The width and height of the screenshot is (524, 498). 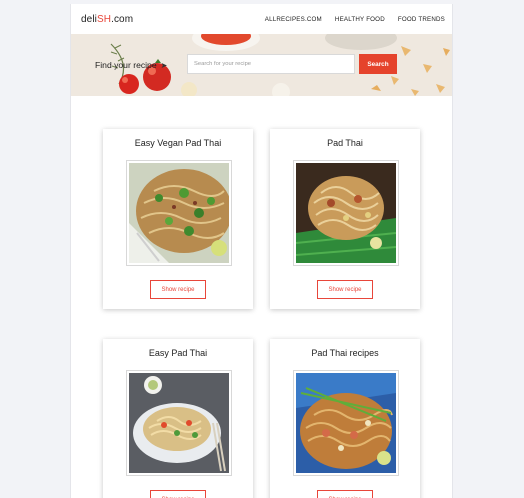 I want to click on recipe-card-pad-thai-recipes: Pad Thai recipes Show recipe, so click(x=345, y=418).